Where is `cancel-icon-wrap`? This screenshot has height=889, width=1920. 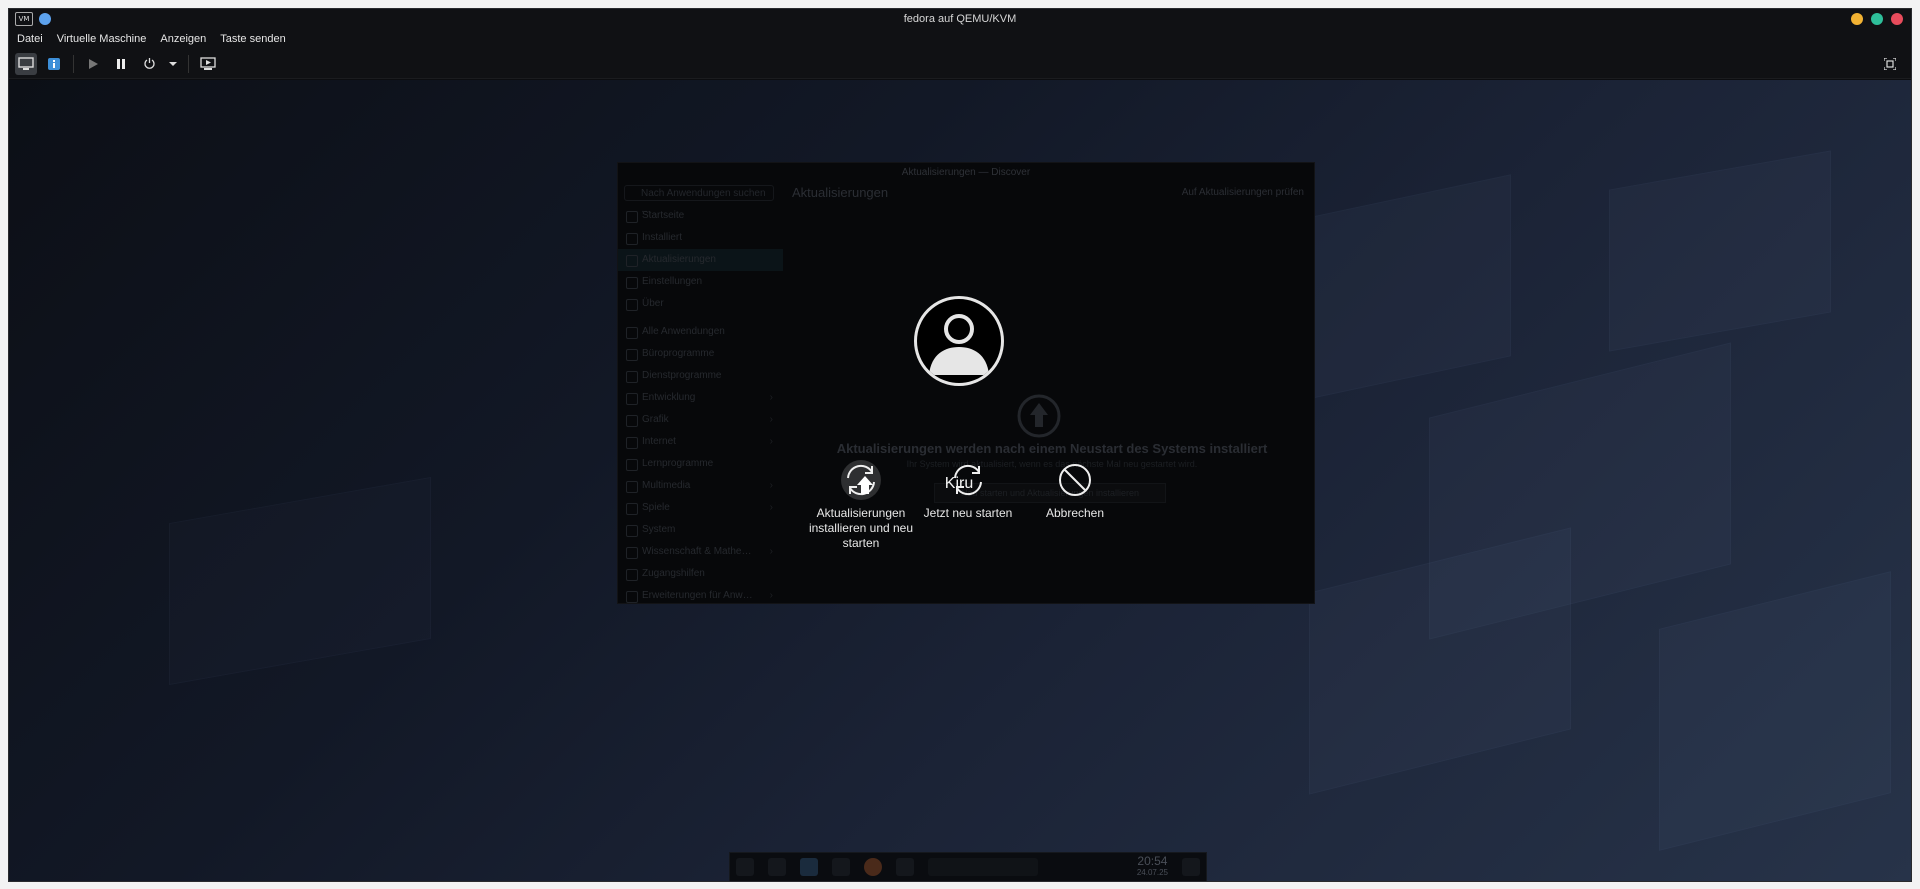
cancel-icon-wrap is located at coordinates (1075, 480).